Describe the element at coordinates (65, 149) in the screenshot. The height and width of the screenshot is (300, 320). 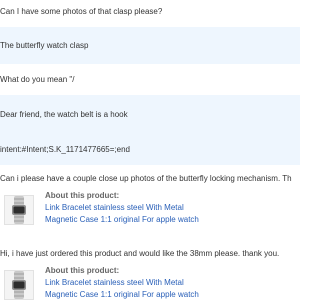
I see `message-text: intent:#Intent;S.K_1171477665=;end` at that location.